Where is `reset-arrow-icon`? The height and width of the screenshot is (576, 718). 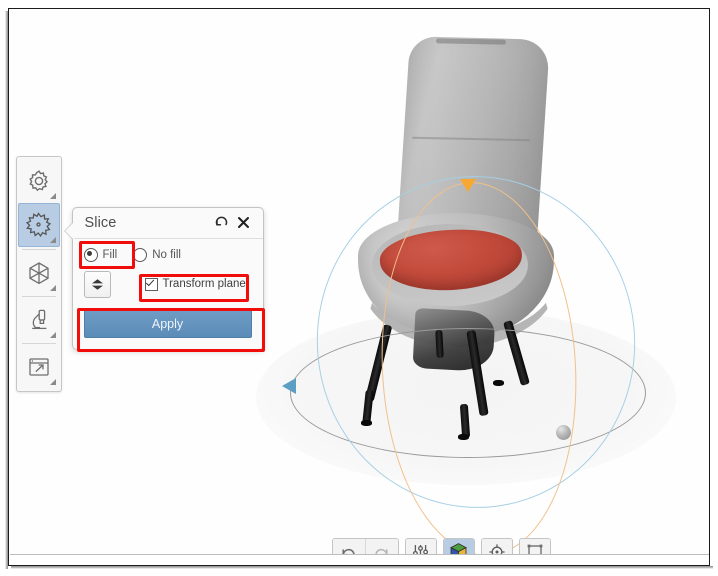
reset-arrow-icon is located at coordinates (222, 223).